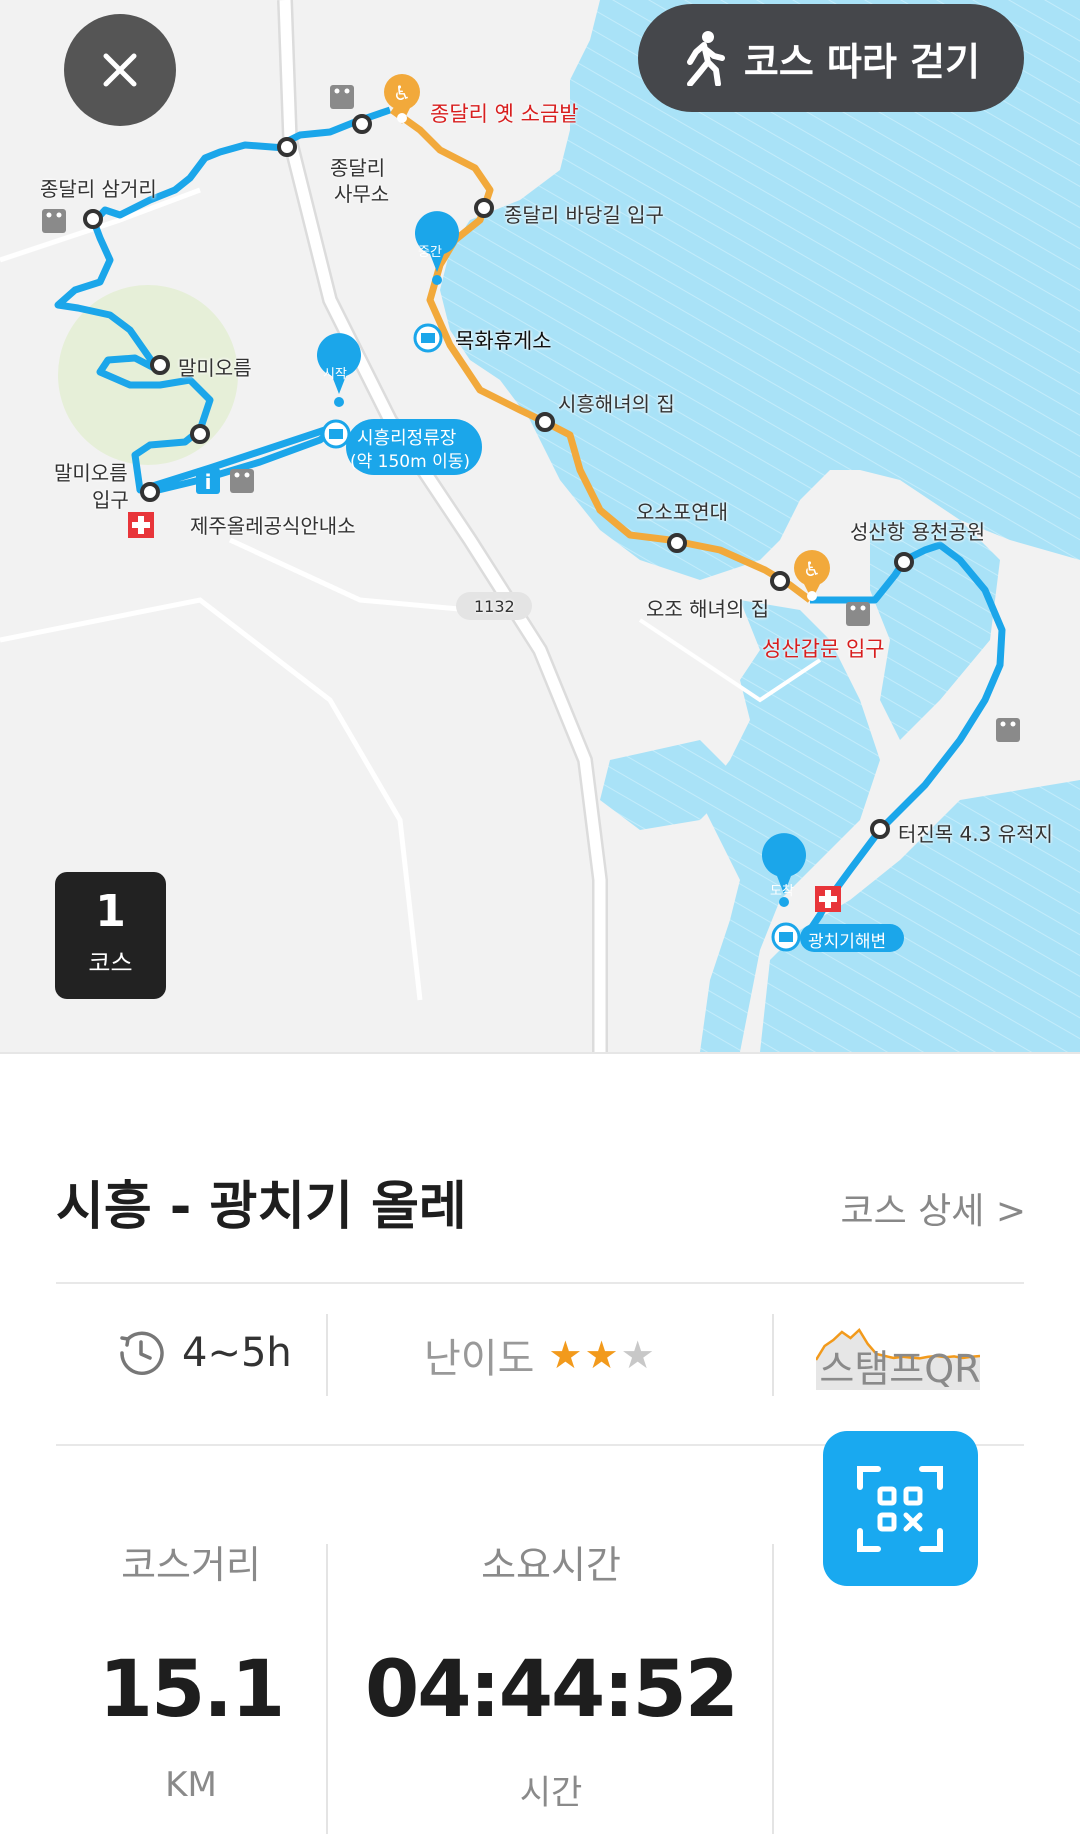  Describe the element at coordinates (637, 1355) in the screenshot. I see `star-empty-icon: ★` at that location.